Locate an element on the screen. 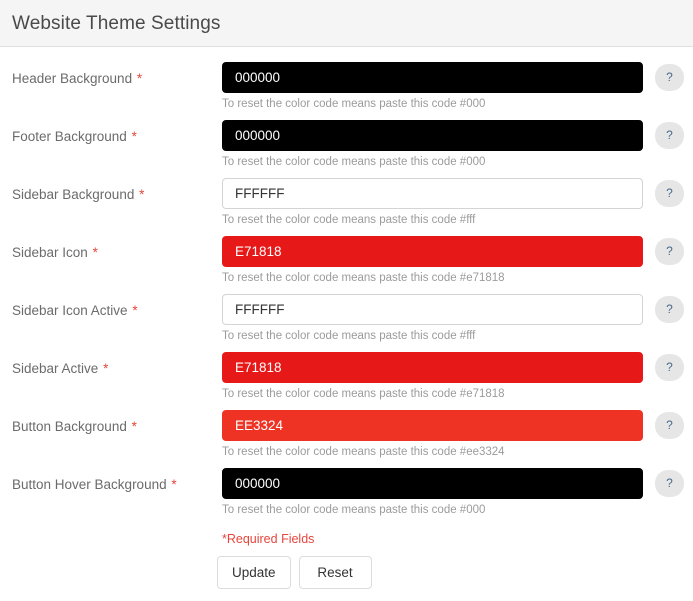  field-label: Footer Background * is located at coordinates (74, 136).